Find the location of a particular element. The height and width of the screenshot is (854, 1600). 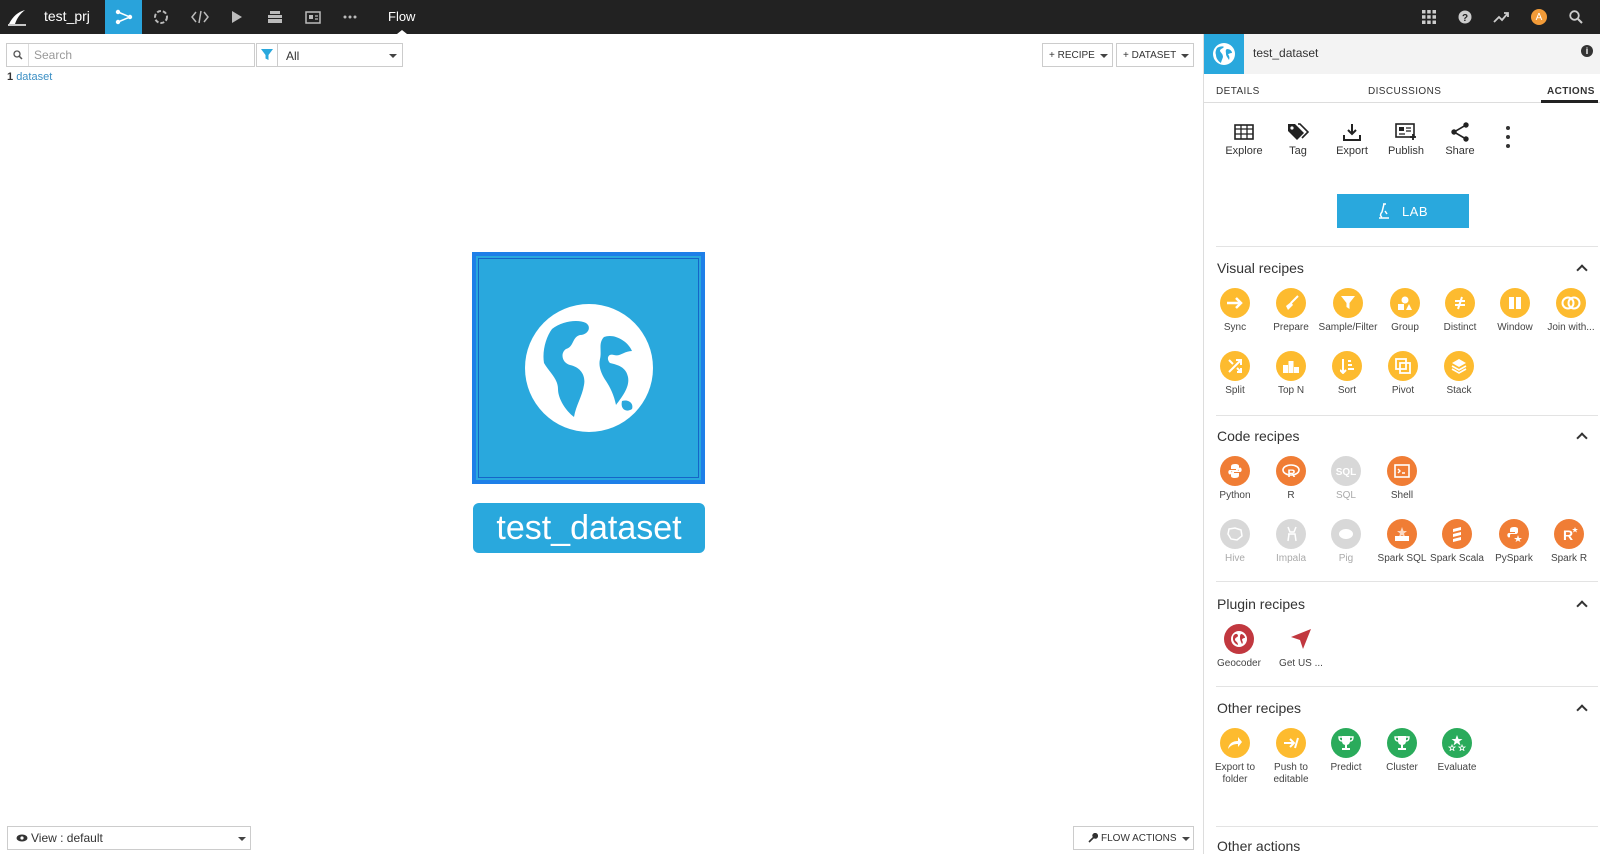

lab-nav-icon is located at coordinates (160, 17).